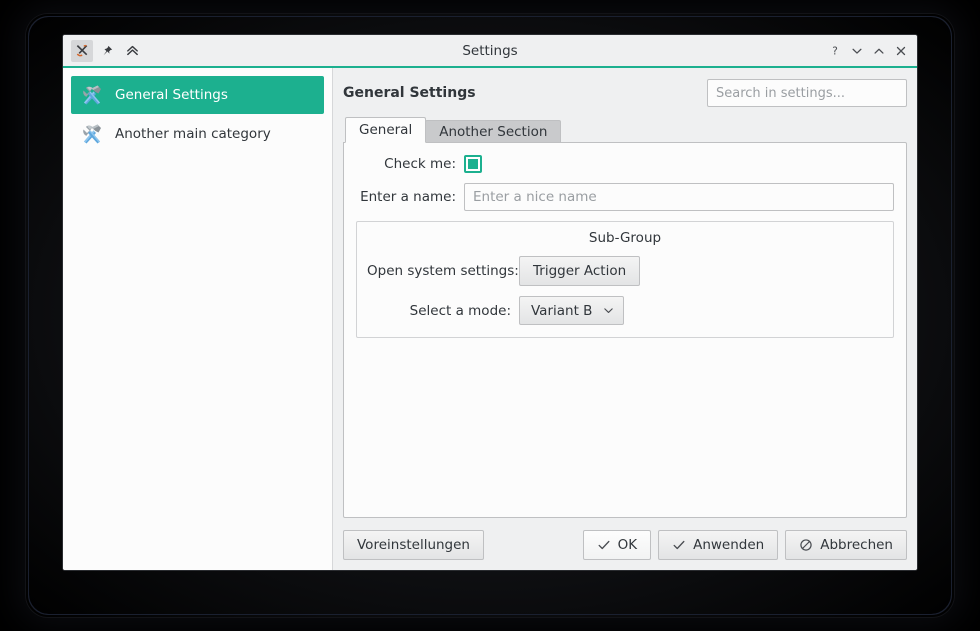 This screenshot has width=980, height=631. I want to click on dialog-button-bar: Voreinstellungen OK Anwenden Abbrechen, so click(625, 539).